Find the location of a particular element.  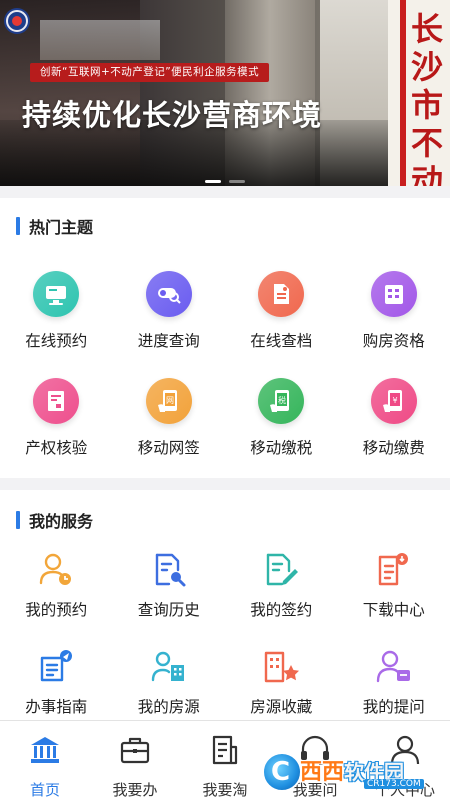

search-history-icon is located at coordinates (169, 570).